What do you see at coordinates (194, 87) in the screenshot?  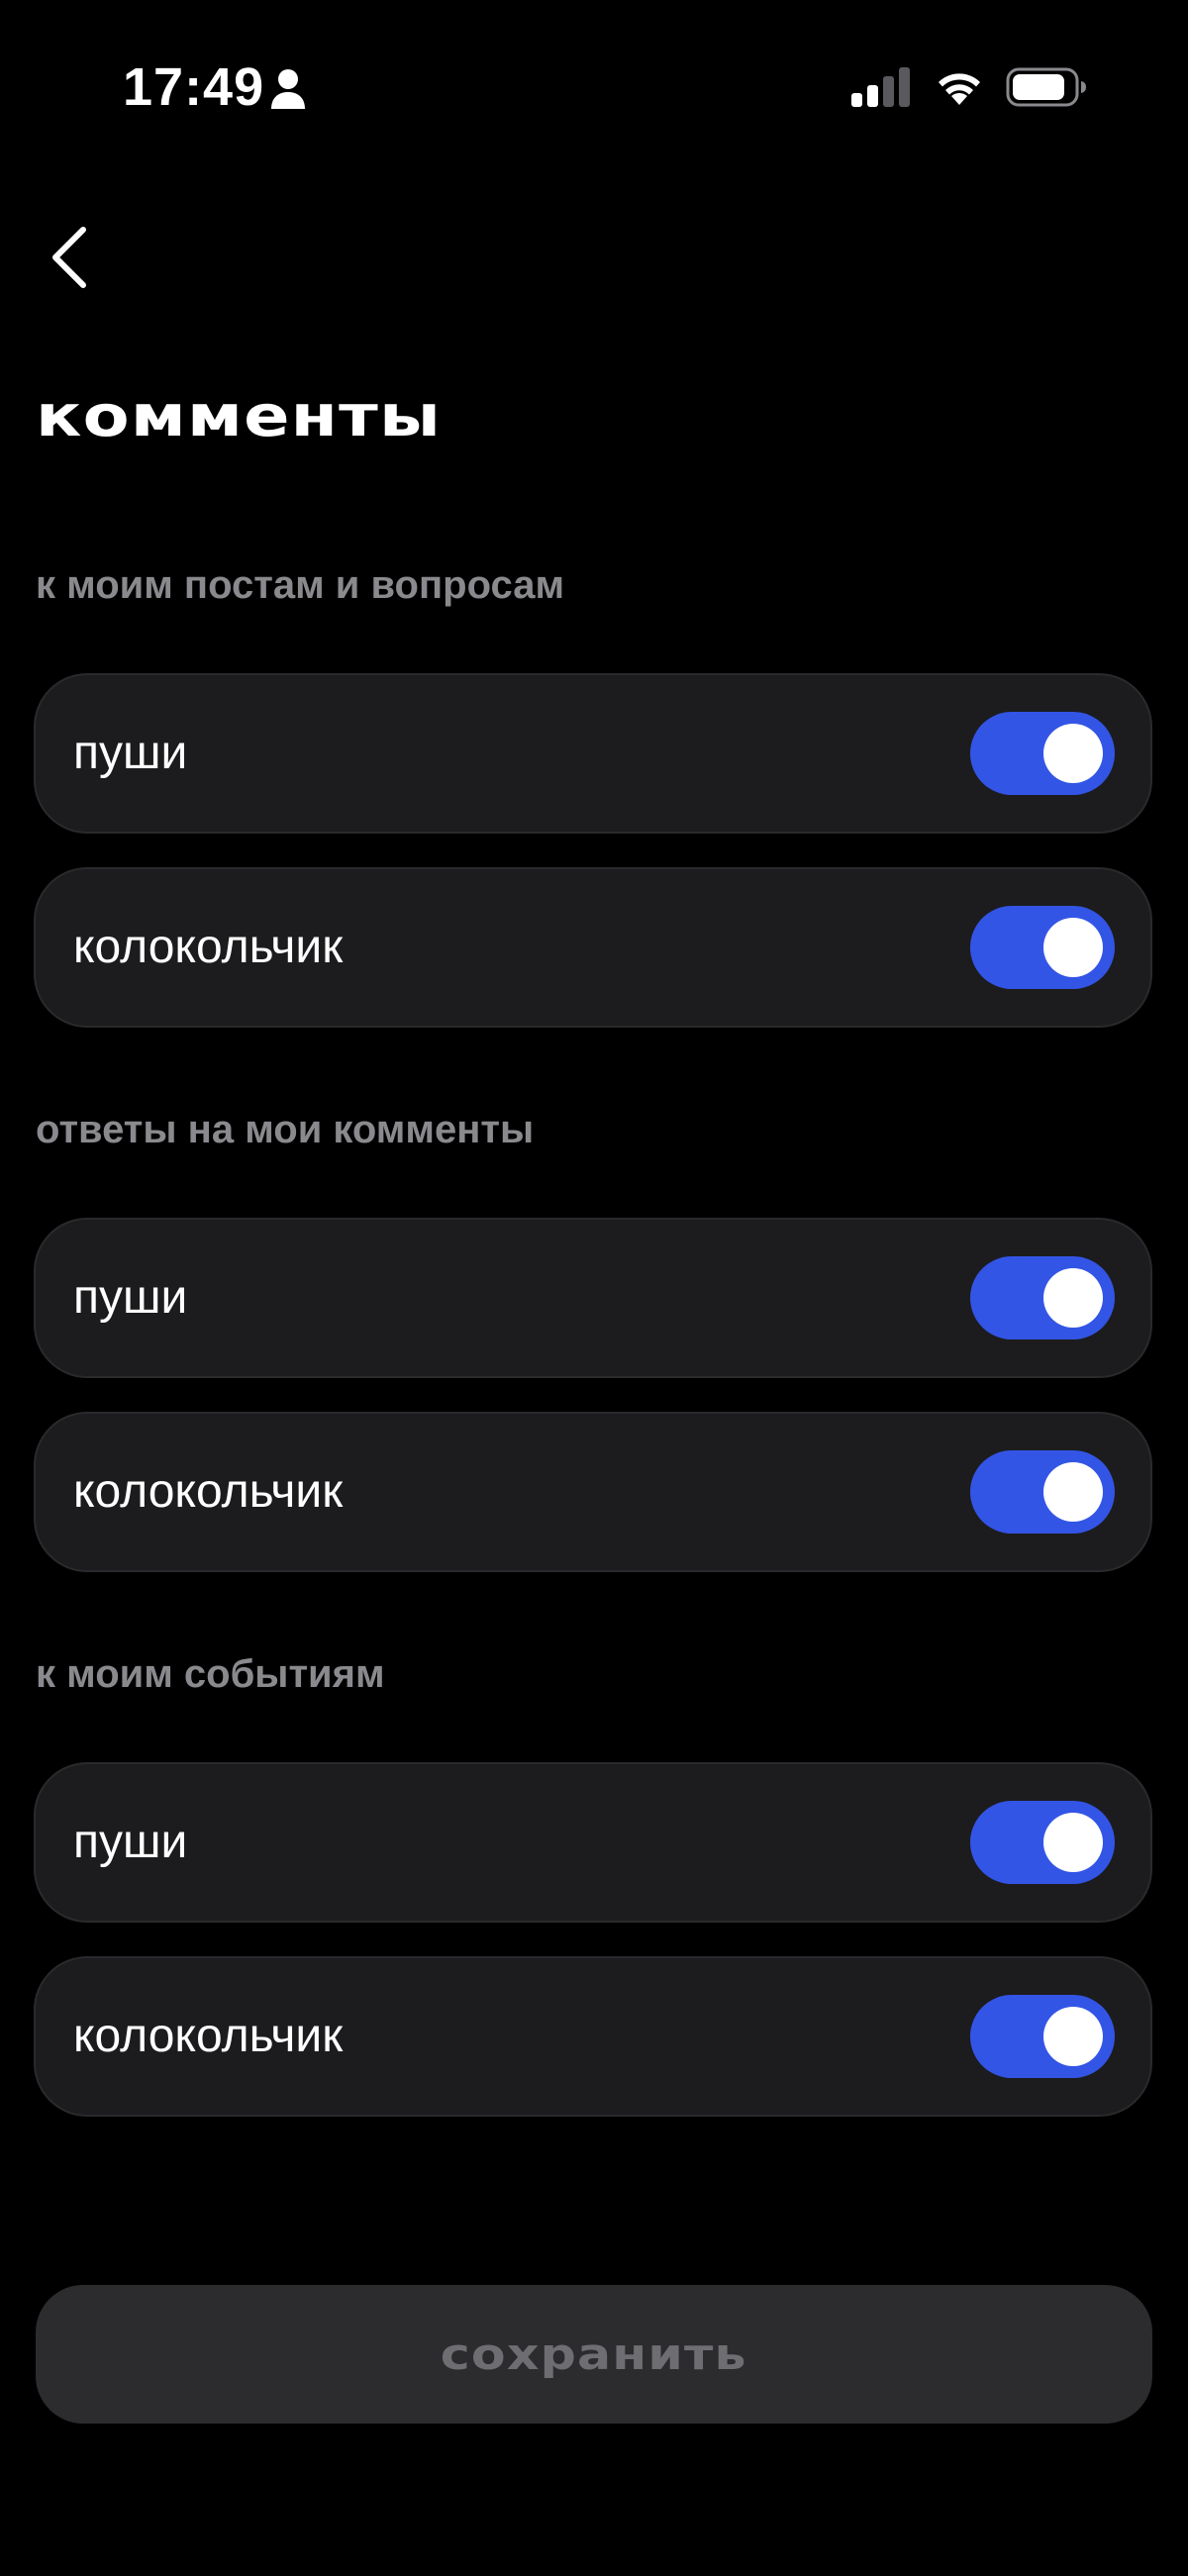 I see `status-time: 17:49` at bounding box center [194, 87].